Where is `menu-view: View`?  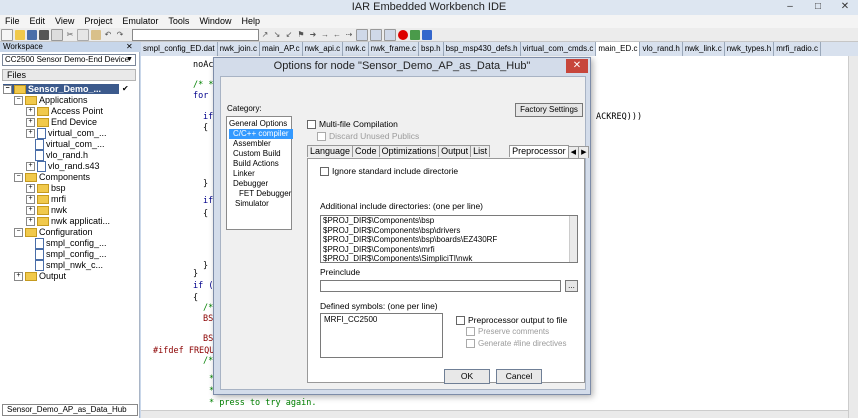
menu-view: View is located at coordinates (64, 21).